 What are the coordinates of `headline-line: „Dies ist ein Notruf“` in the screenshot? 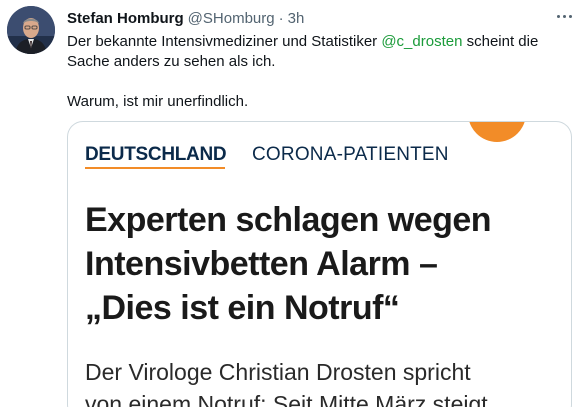 It's located at (242, 308).